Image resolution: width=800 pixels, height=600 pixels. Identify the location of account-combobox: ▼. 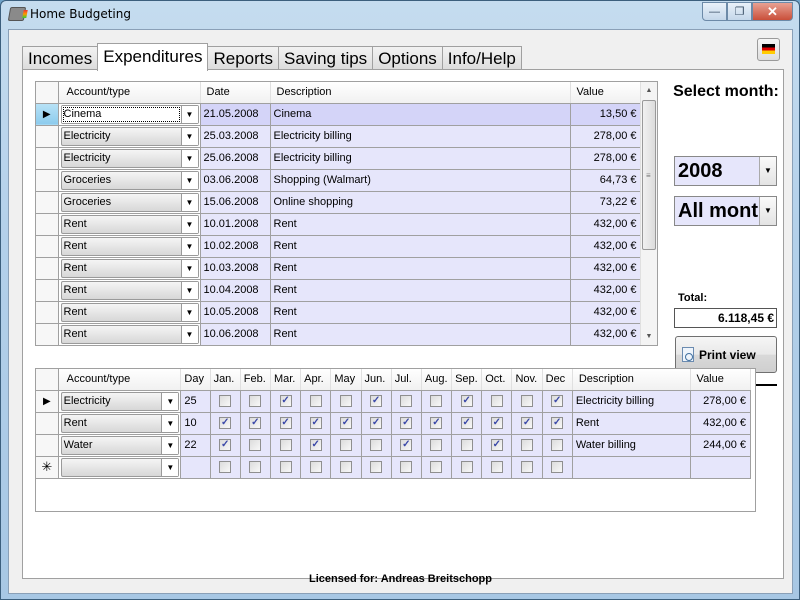
(120, 467).